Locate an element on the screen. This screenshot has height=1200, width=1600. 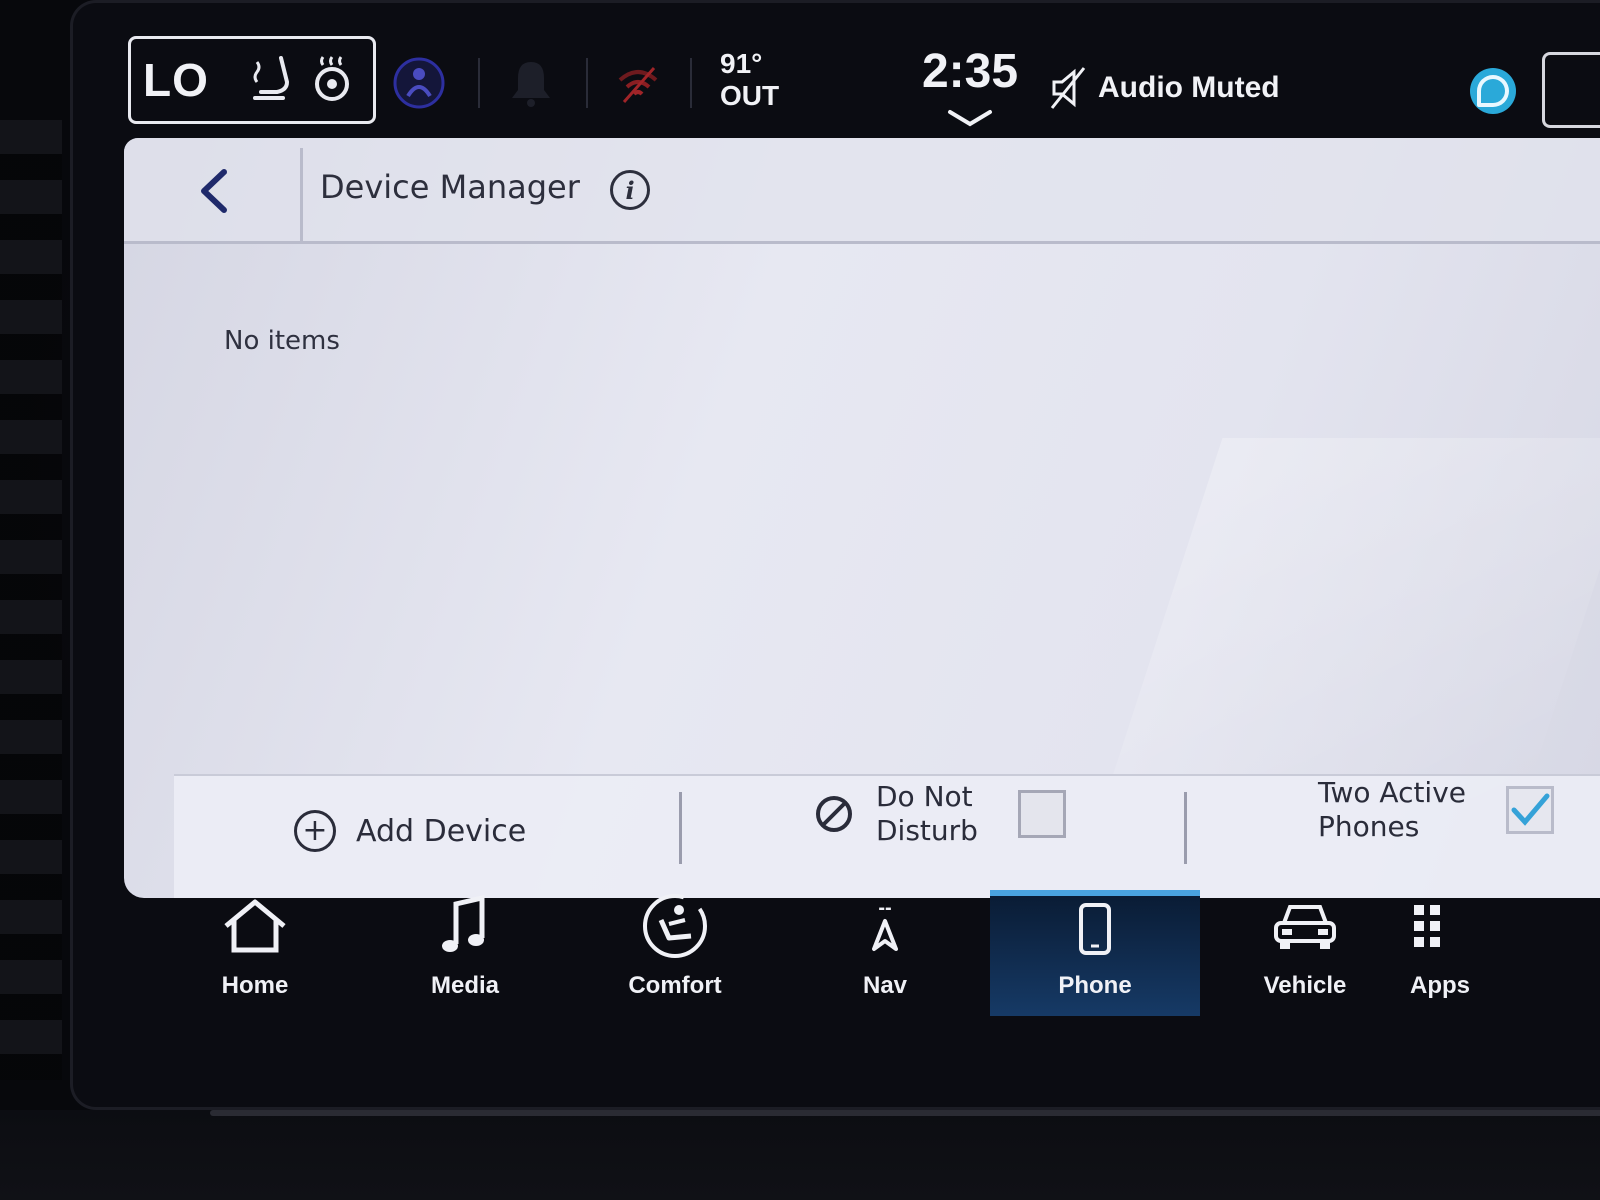
climate-control-button: LO is located at coordinates (252, 80).